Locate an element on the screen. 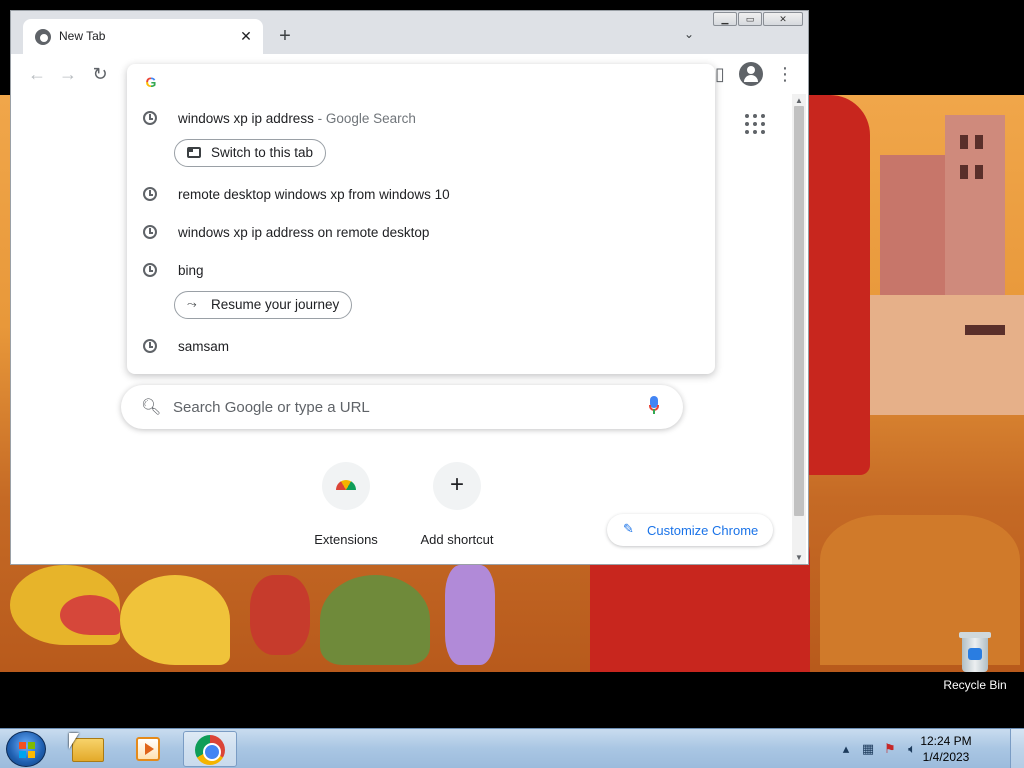 The image size is (1024, 768). switch-to-tab-chip: Switch to this tab is located at coordinates (250, 153).